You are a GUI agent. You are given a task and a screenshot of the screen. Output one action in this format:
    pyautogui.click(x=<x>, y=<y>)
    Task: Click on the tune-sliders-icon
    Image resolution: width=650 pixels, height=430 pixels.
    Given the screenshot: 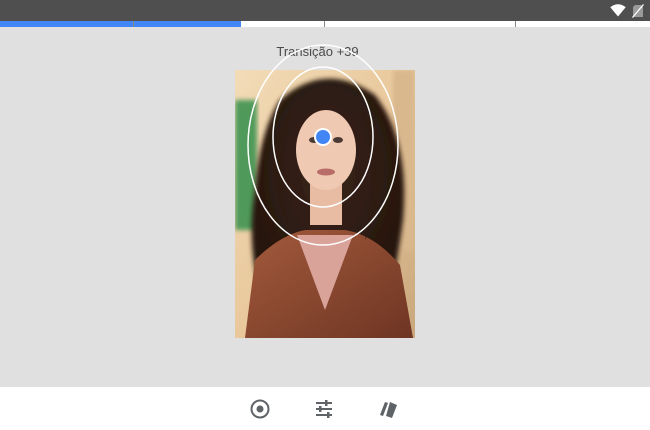 What is the action you would take?
    pyautogui.click(x=324, y=409)
    